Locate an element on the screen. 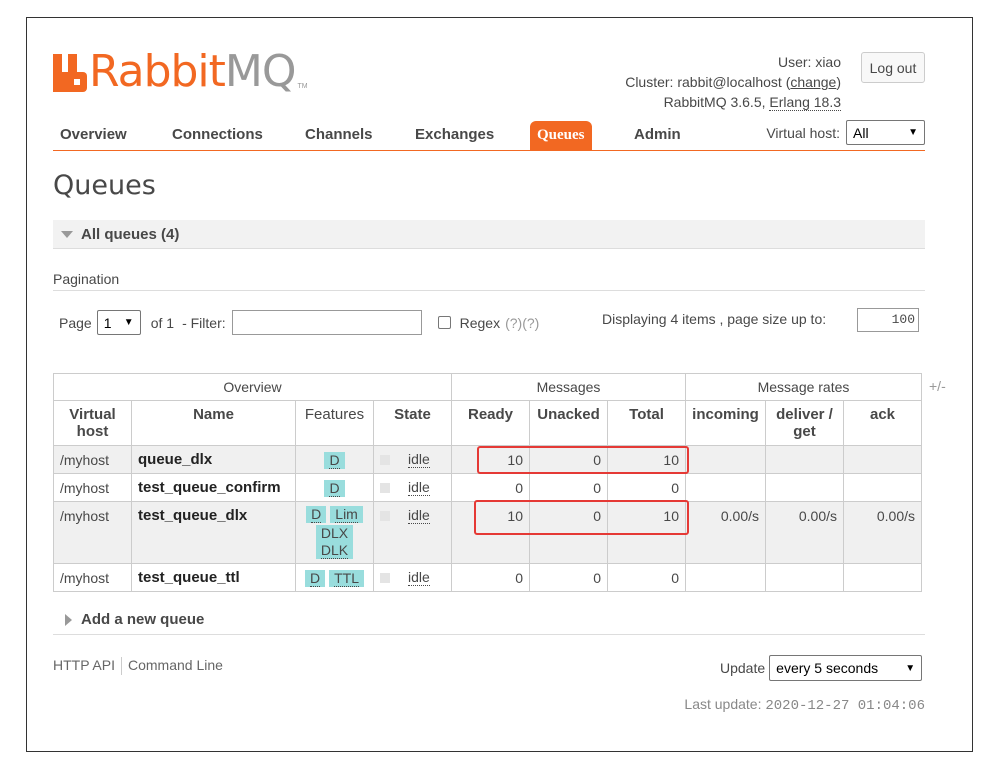  update-control: Update every 5 seconds ▼ is located at coordinates (821, 668).